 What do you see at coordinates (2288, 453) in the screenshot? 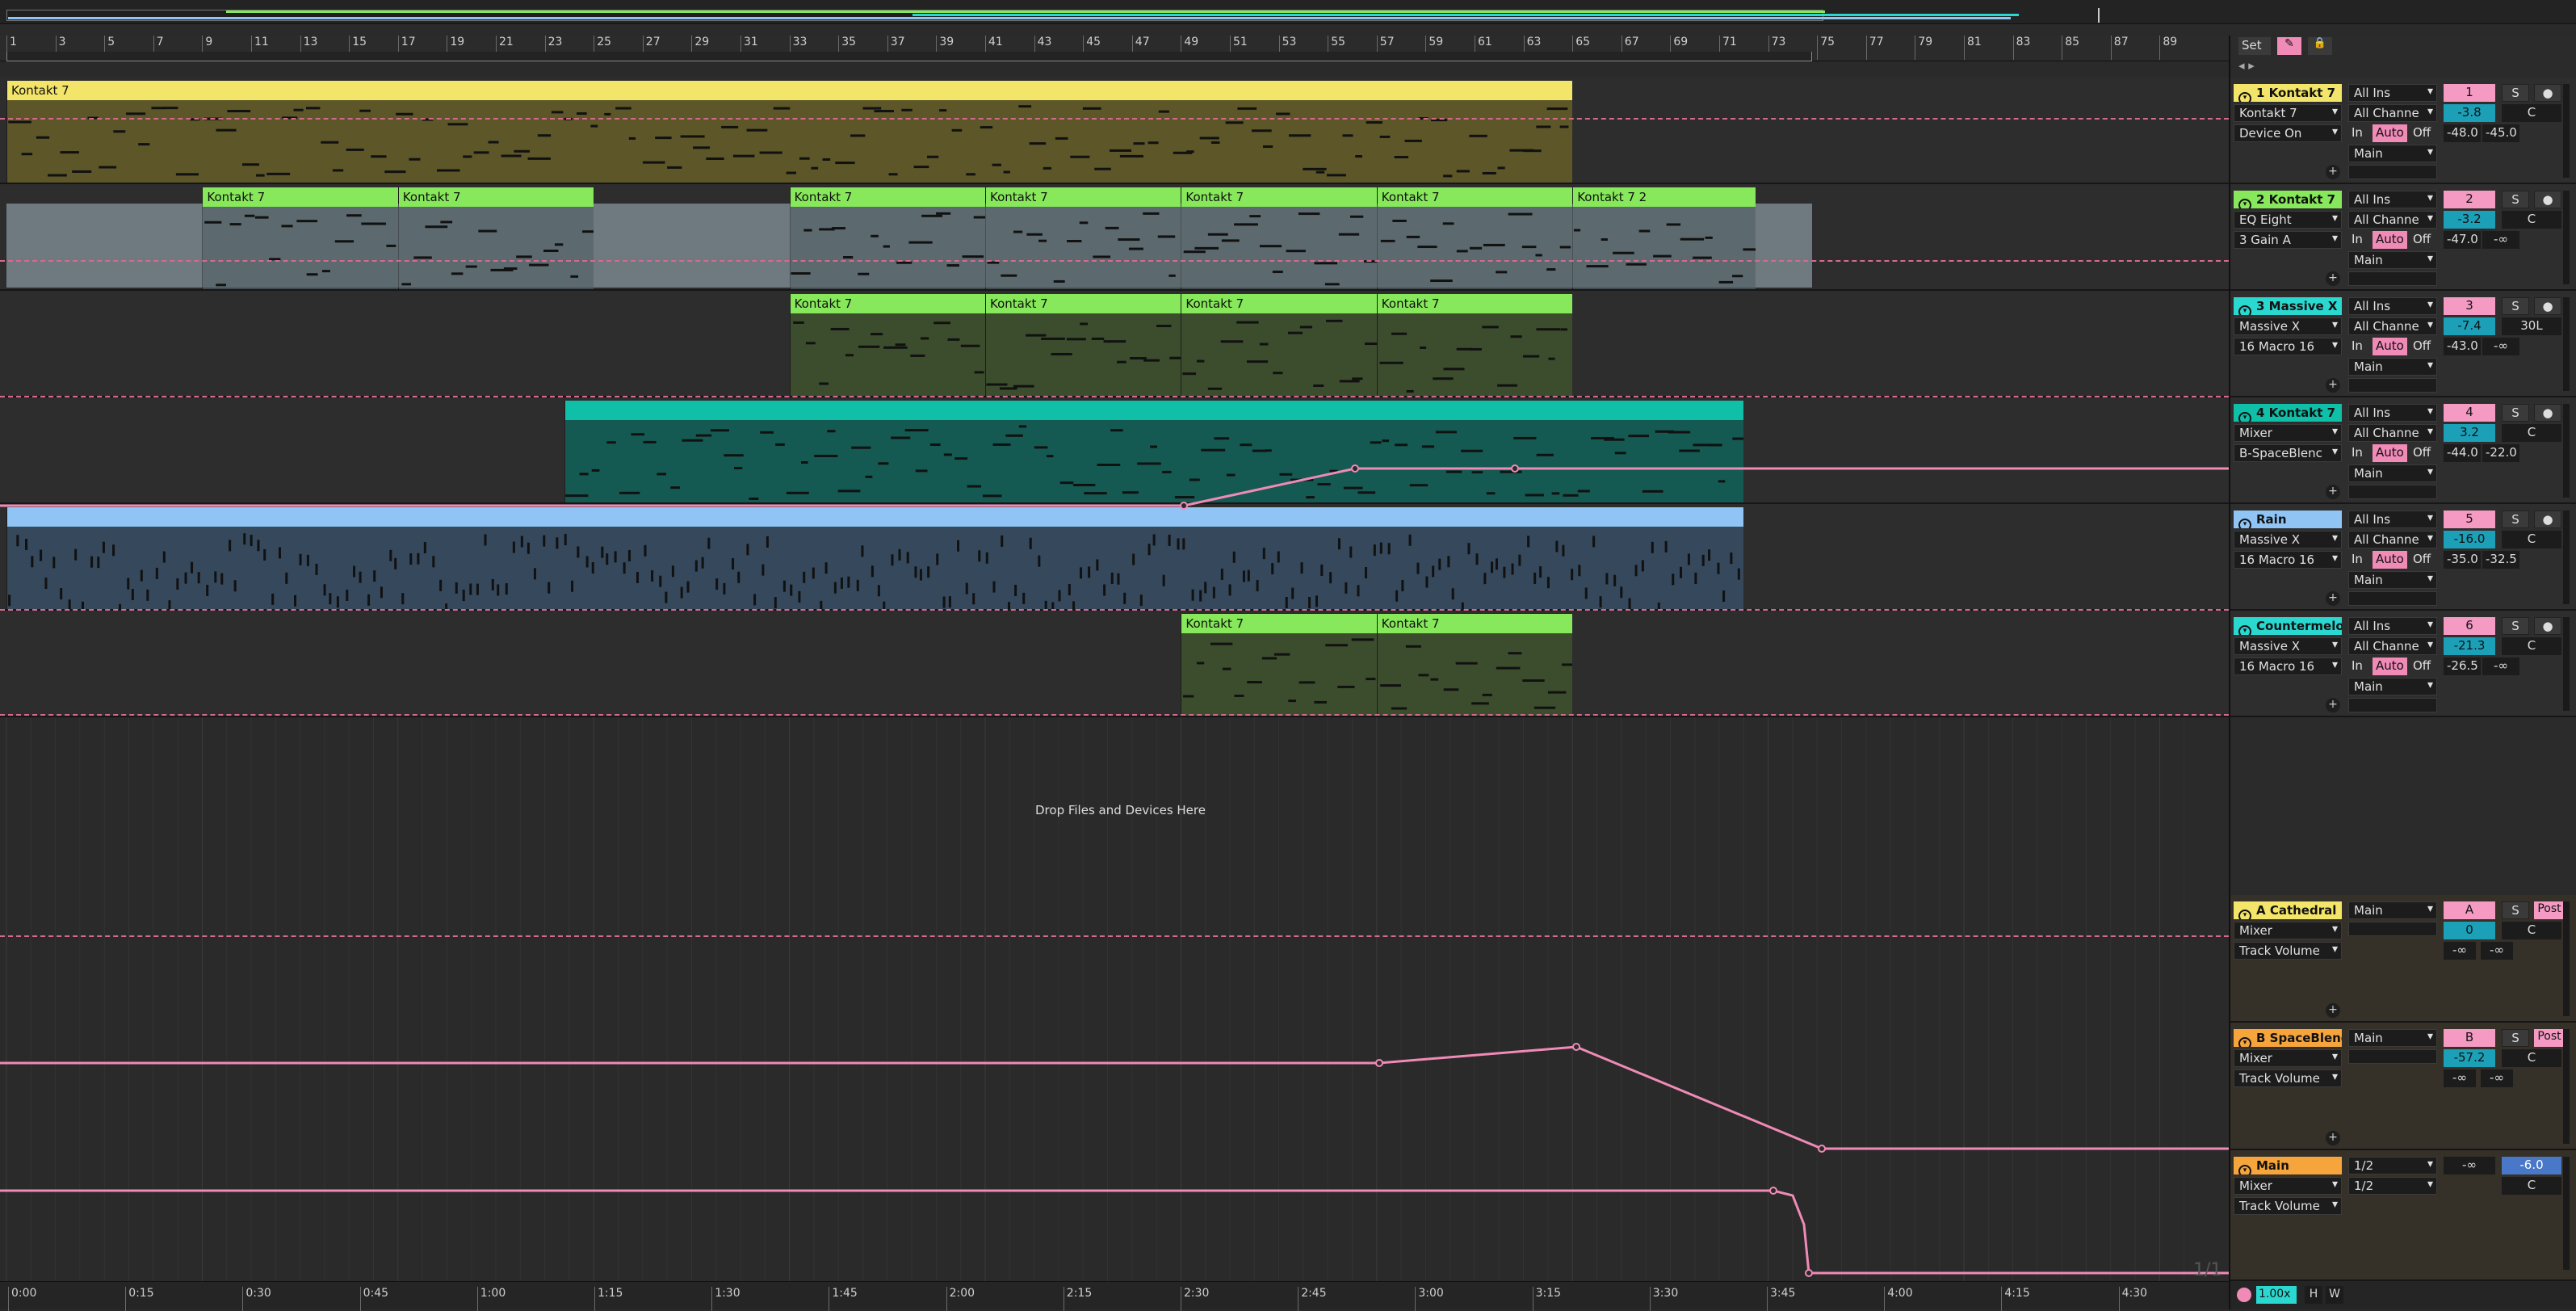
I see `parameter-chooser: B-SpaceBlenc` at bounding box center [2288, 453].